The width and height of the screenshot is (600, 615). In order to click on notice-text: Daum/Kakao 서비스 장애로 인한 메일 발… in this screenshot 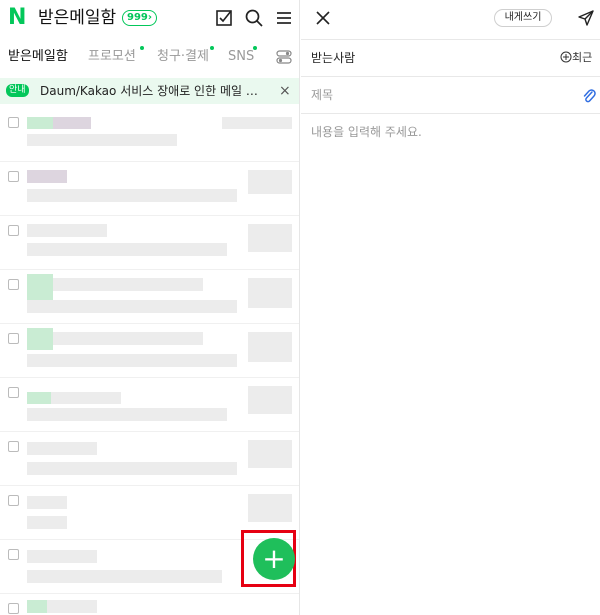, I will do `click(153, 91)`.